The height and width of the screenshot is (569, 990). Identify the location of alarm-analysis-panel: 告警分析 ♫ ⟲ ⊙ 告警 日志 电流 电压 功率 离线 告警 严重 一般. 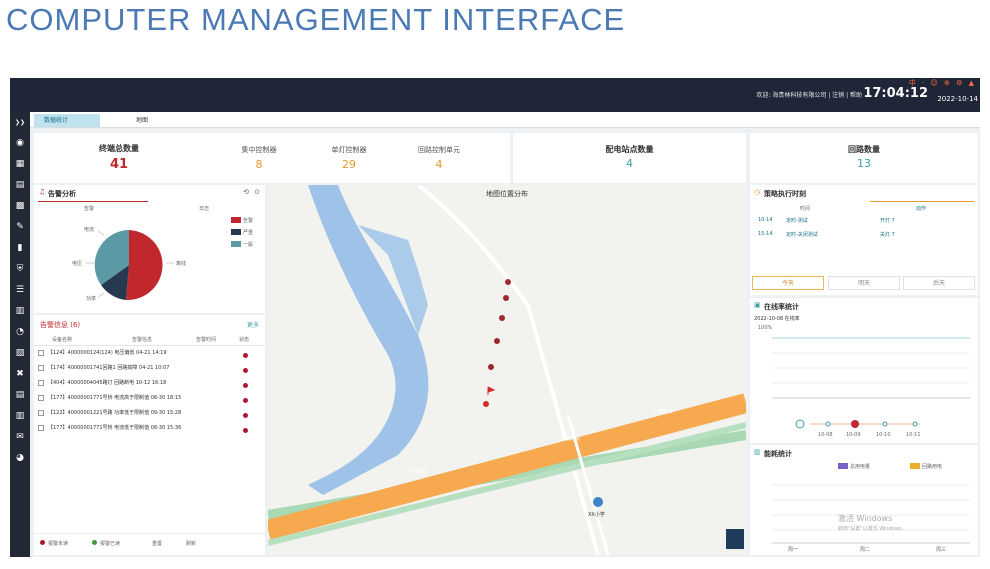
(149, 249).